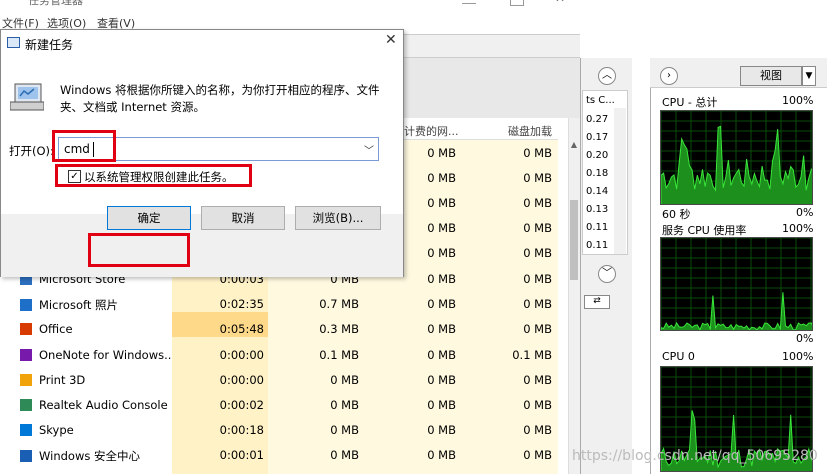 The height and width of the screenshot is (474, 827). Describe the element at coordinates (798, 228) in the screenshot. I see `service-cpu-max: 100%` at that location.